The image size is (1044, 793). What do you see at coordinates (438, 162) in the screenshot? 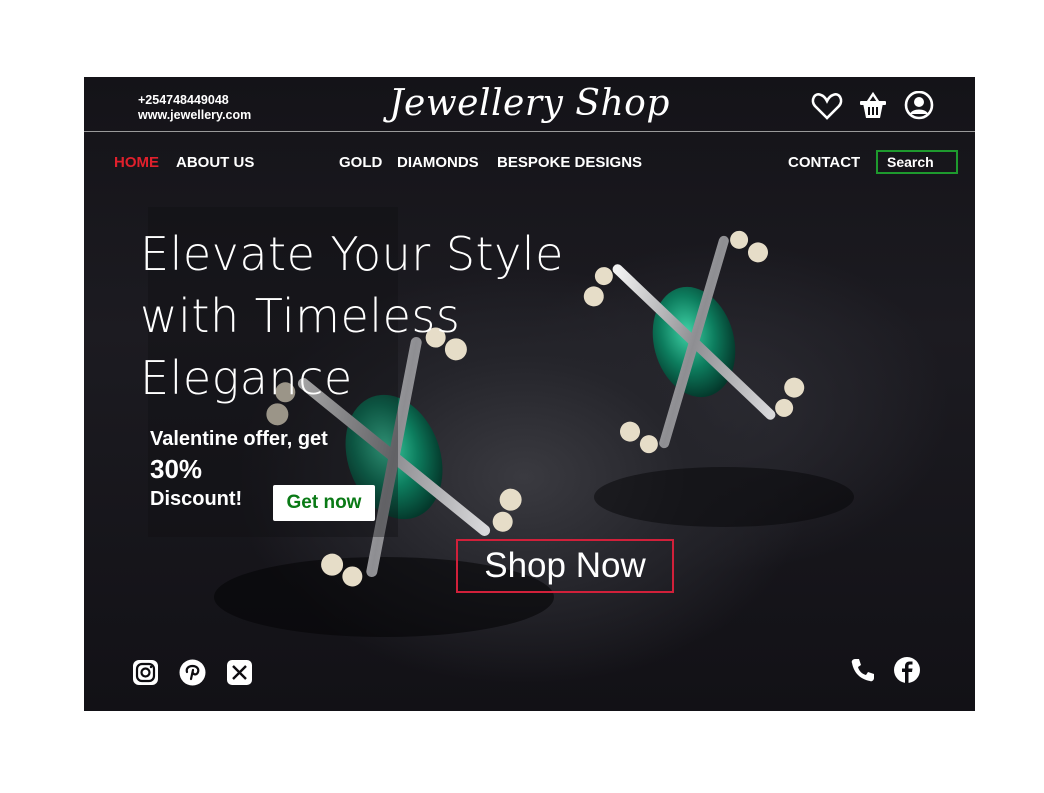
I see `nav-diamonds: DIAMONDS` at bounding box center [438, 162].